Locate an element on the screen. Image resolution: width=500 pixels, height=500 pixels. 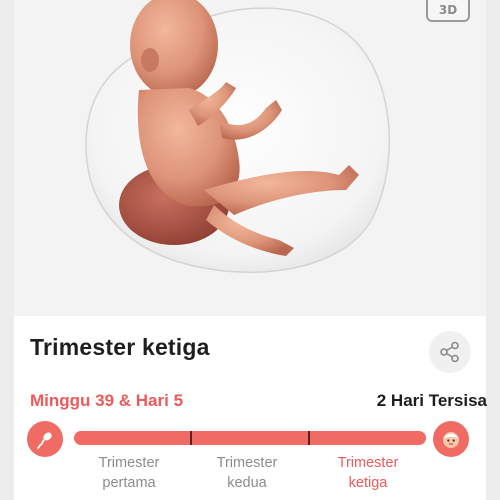
days-remaining-label: 2 Hari Tersisa is located at coordinates (431, 400).